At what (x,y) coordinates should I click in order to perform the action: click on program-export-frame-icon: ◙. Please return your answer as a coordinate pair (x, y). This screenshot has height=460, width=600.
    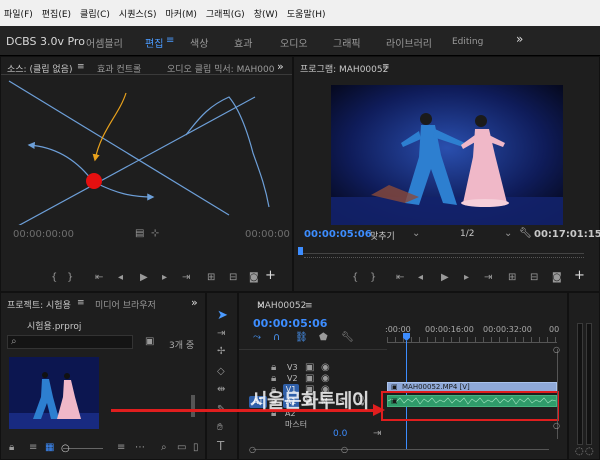
    Looking at the image, I should click on (557, 278).